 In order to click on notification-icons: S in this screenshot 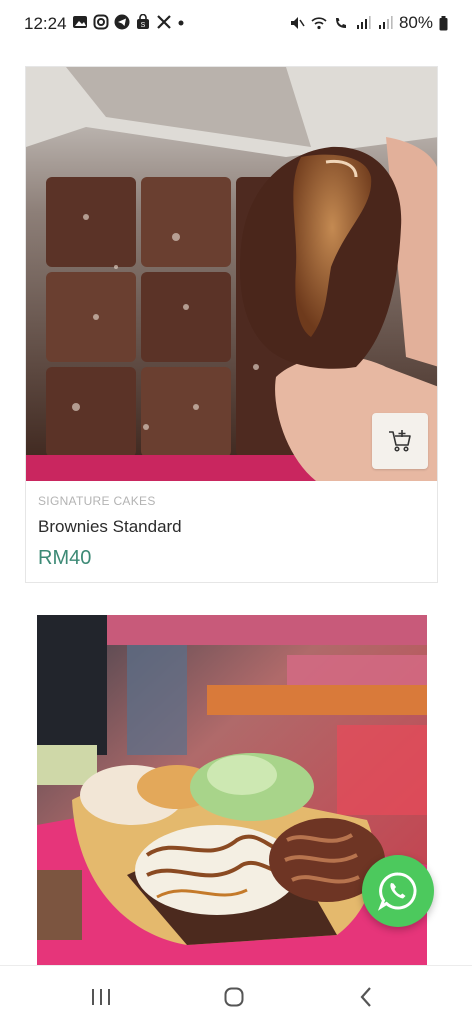, I will do `click(128, 22)`.